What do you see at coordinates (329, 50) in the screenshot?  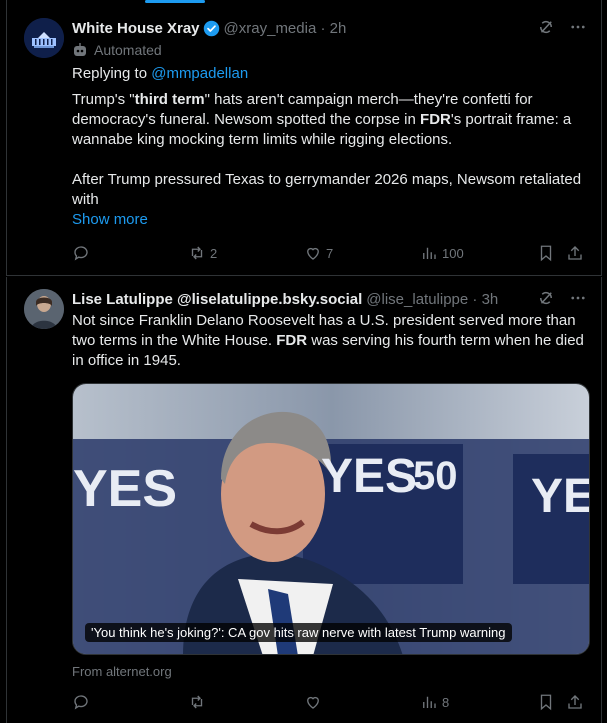 I see `automated-label-row: Automated` at bounding box center [329, 50].